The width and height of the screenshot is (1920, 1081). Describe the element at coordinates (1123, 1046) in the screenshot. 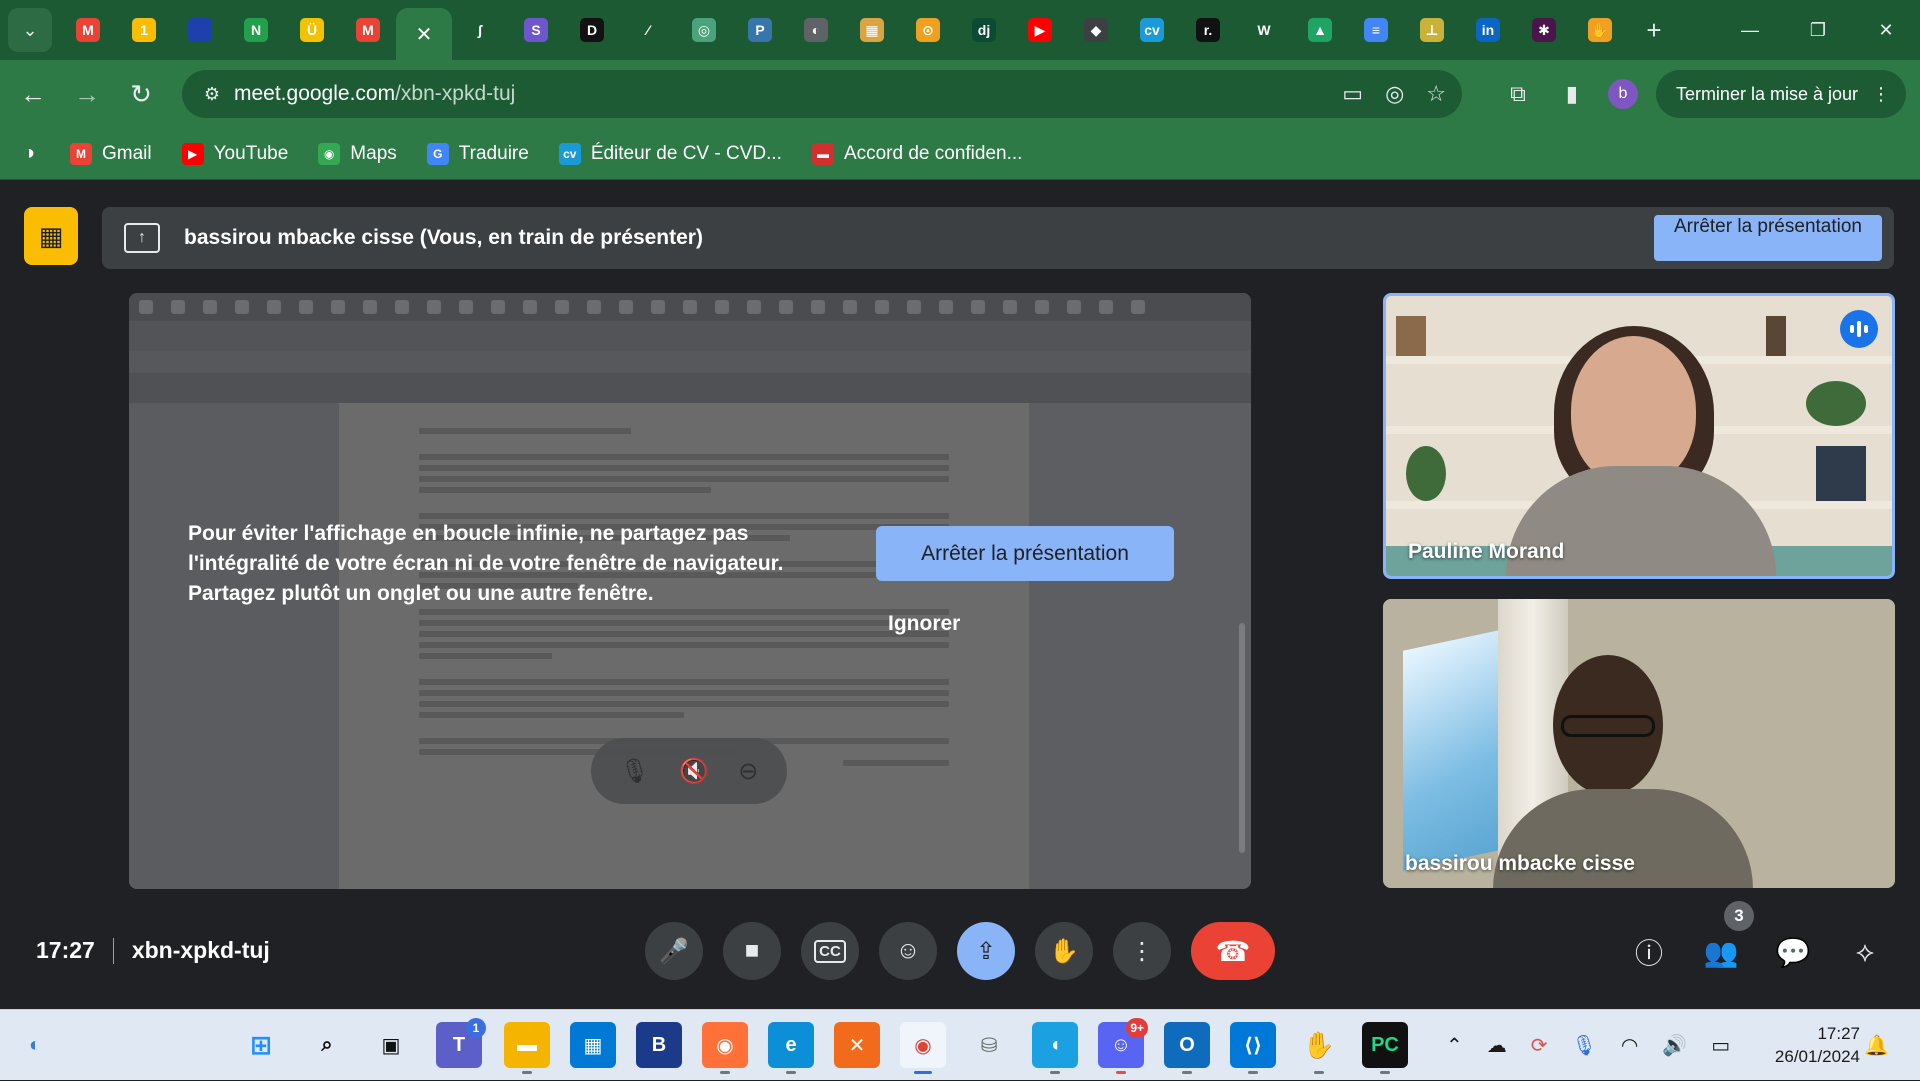

I see `discord-icon: ☺ 9+` at that location.